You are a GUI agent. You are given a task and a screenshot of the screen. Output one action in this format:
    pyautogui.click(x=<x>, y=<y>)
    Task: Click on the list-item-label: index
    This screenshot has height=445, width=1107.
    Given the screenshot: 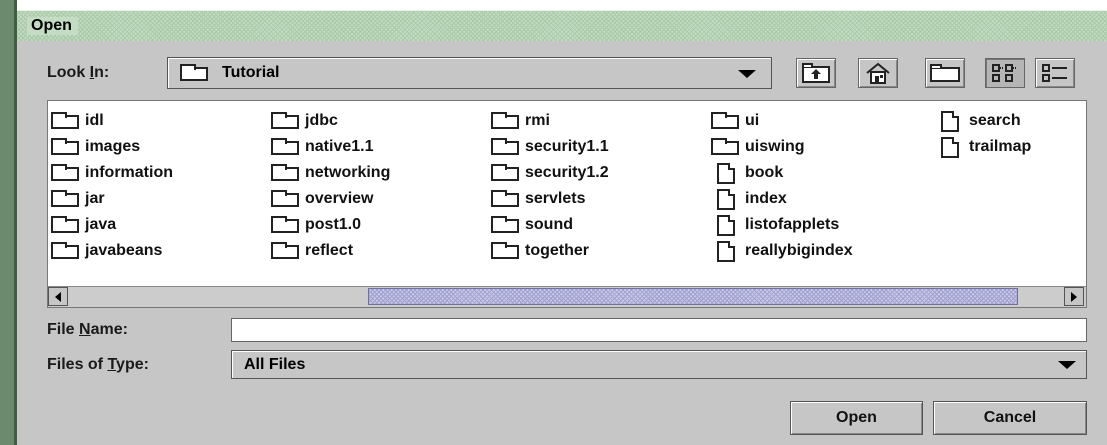 What is the action you would take?
    pyautogui.click(x=766, y=198)
    